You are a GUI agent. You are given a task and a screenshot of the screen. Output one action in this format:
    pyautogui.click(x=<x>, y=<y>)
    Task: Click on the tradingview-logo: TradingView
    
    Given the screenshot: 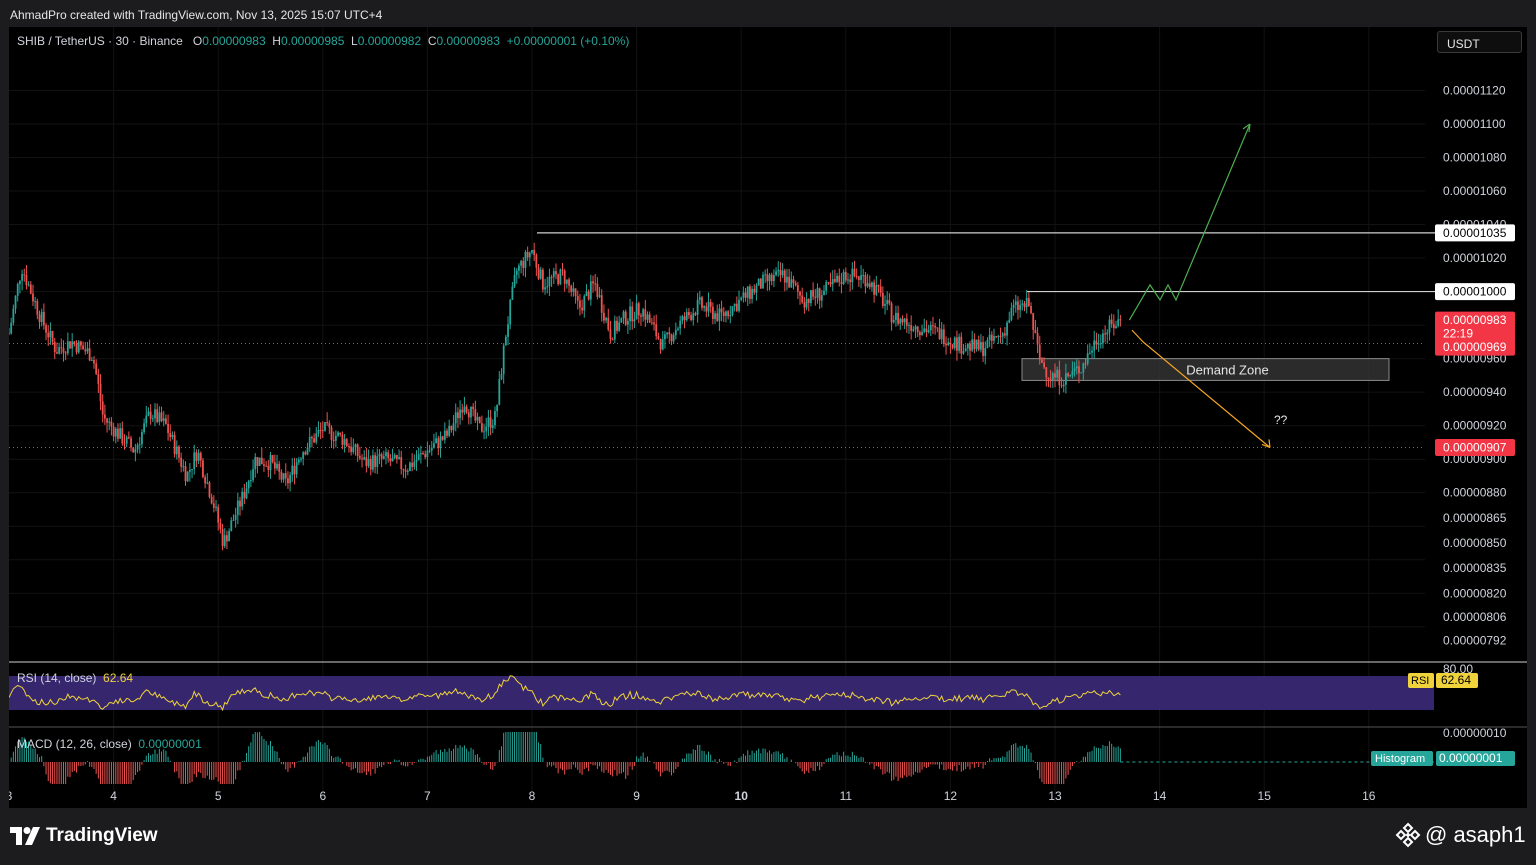 What is the action you would take?
    pyautogui.click(x=84, y=836)
    